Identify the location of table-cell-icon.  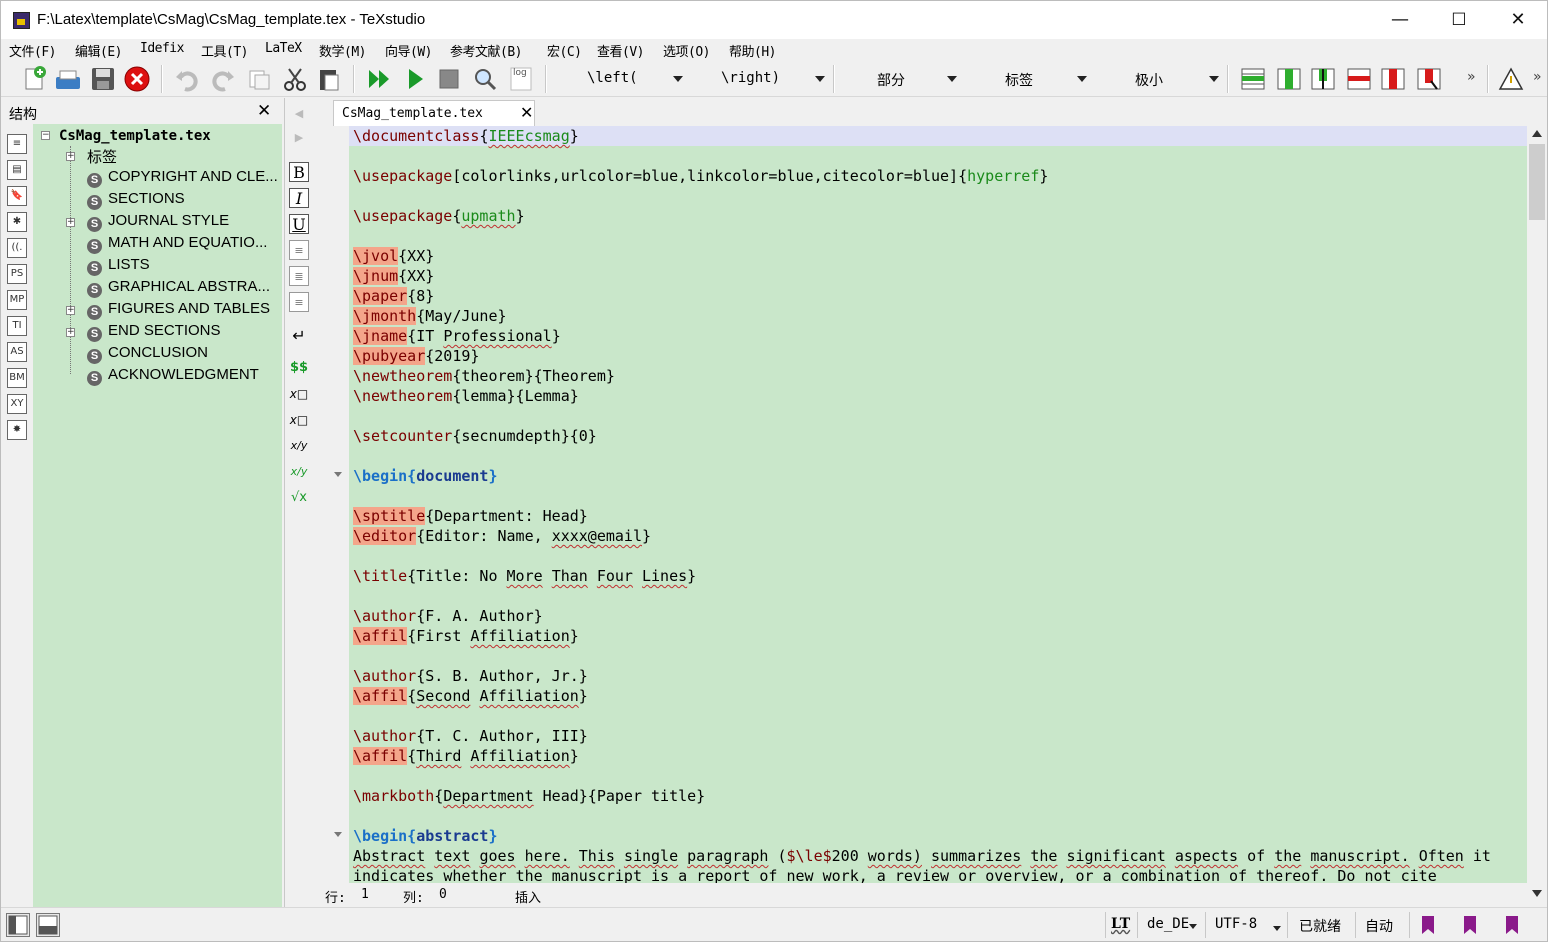
(1323, 79).